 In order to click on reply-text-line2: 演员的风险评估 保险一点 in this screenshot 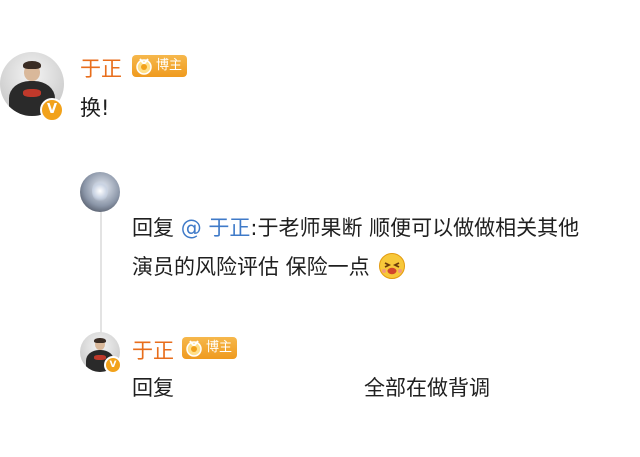, I will do `click(269, 266)`.